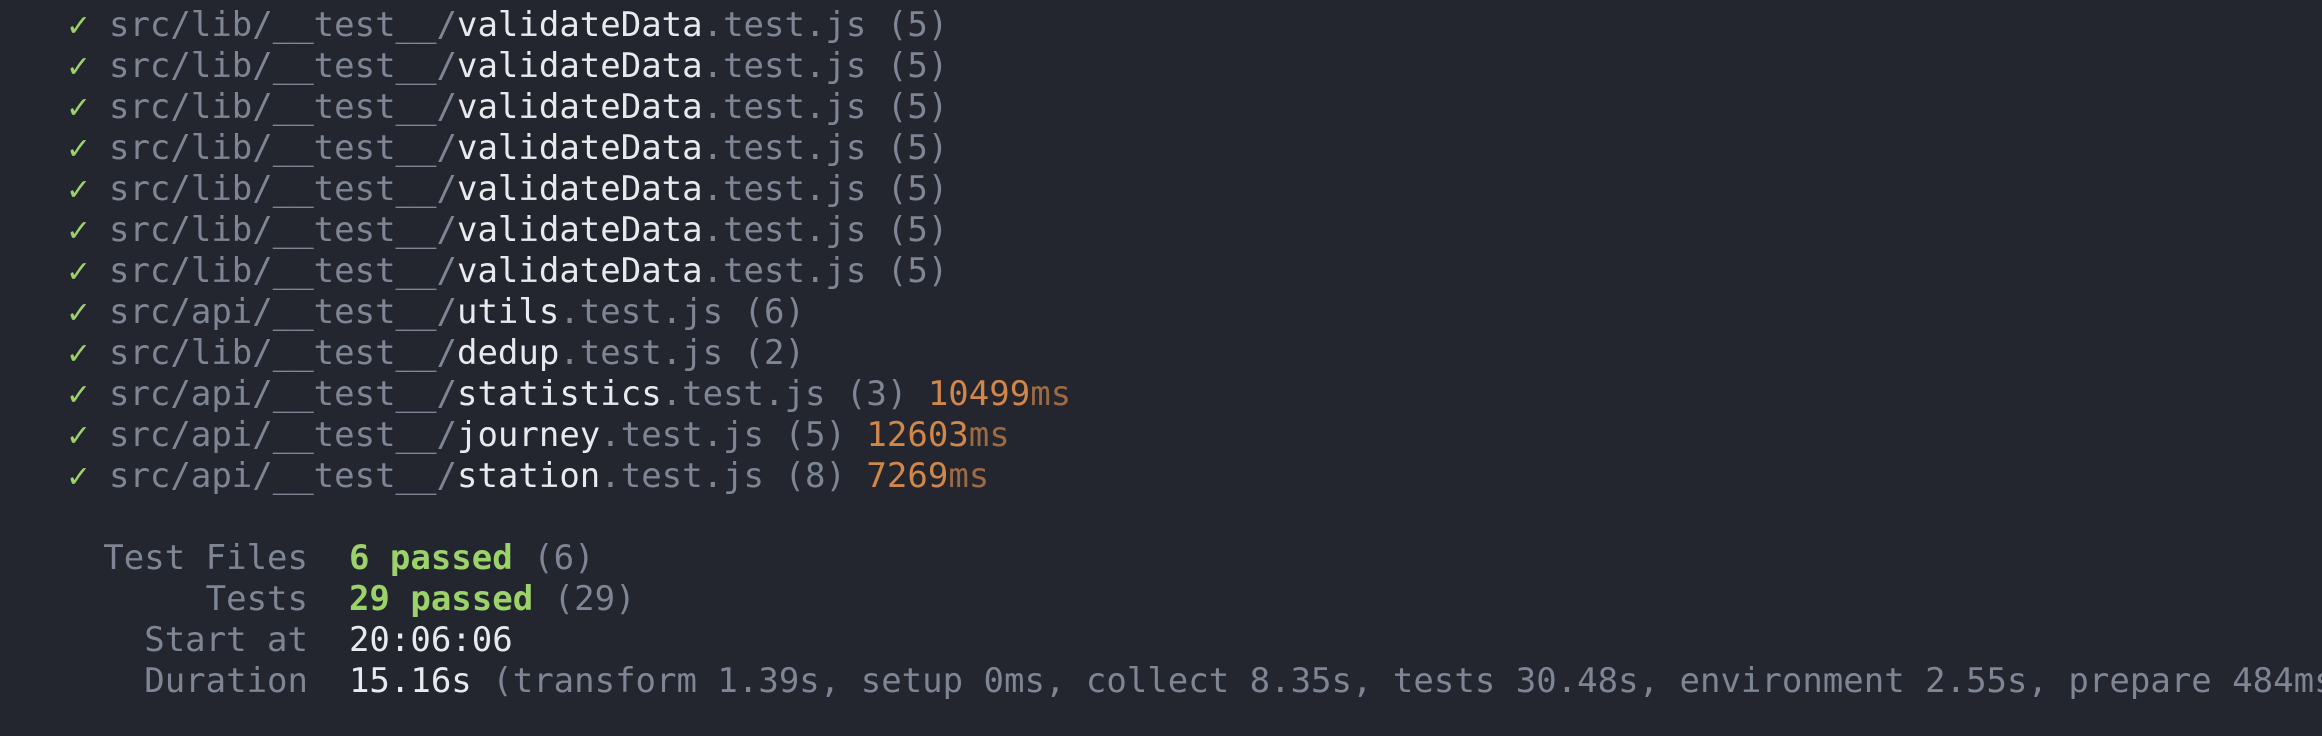 The width and height of the screenshot is (2322, 736). Describe the element at coordinates (815, 476) in the screenshot. I see `test-count: (8)` at that location.